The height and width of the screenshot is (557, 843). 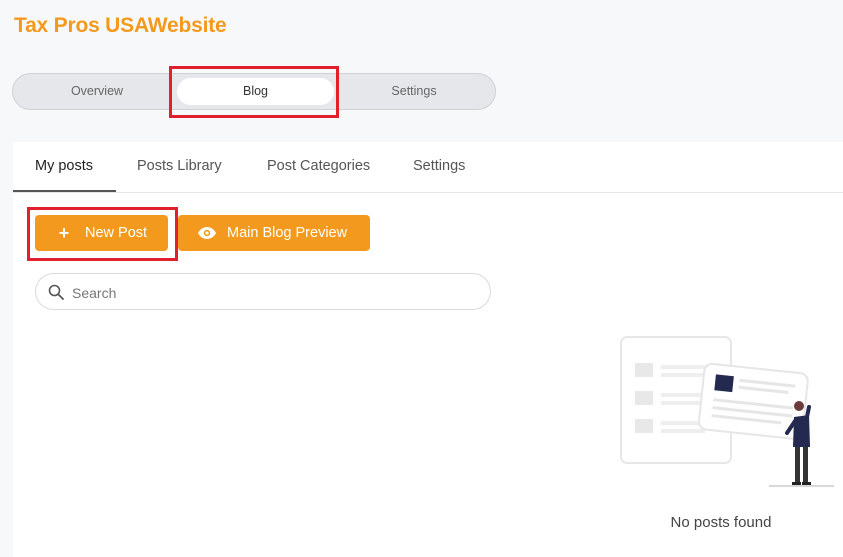 What do you see at coordinates (272, 293) in the screenshot?
I see `search-input` at bounding box center [272, 293].